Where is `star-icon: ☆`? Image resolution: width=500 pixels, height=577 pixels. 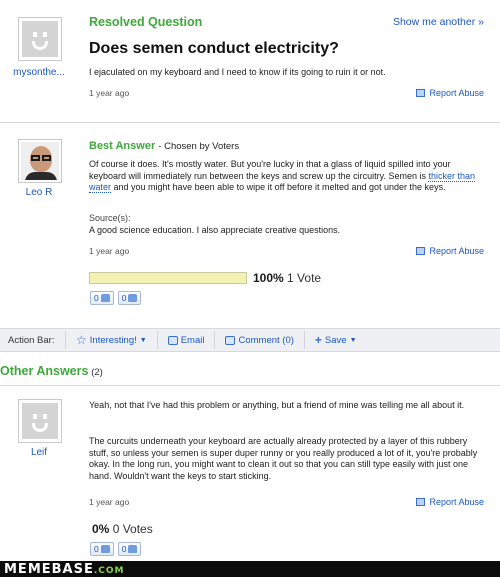 star-icon: ☆ is located at coordinates (81, 340).